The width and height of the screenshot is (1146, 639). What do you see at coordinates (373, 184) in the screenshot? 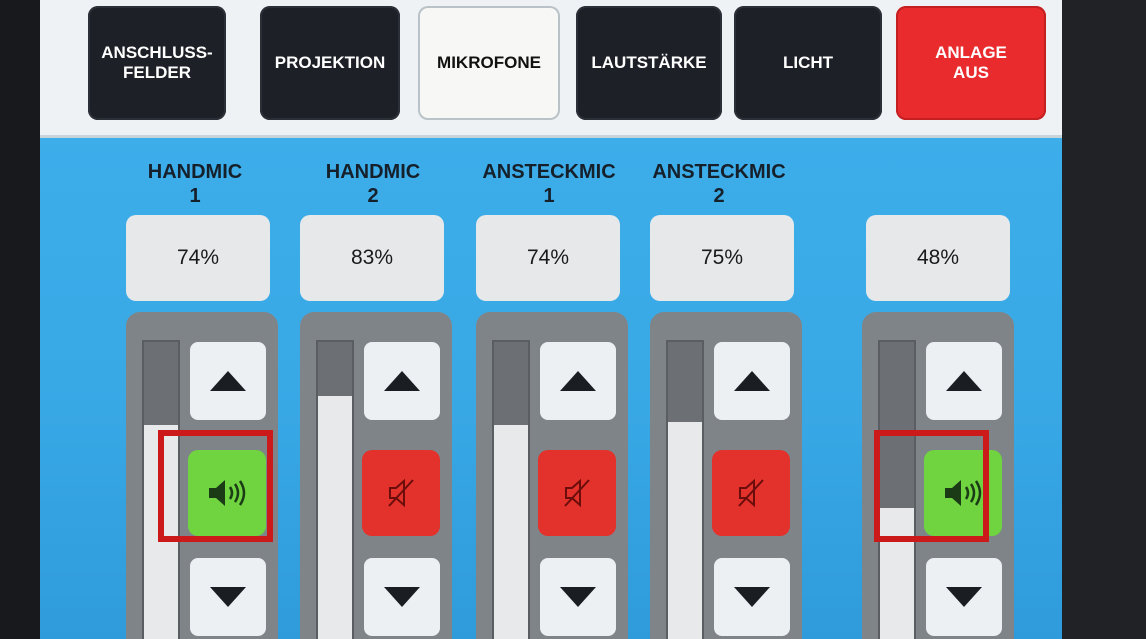
I see `channel-label-handmic-2: HANDMIC 2` at bounding box center [373, 184].